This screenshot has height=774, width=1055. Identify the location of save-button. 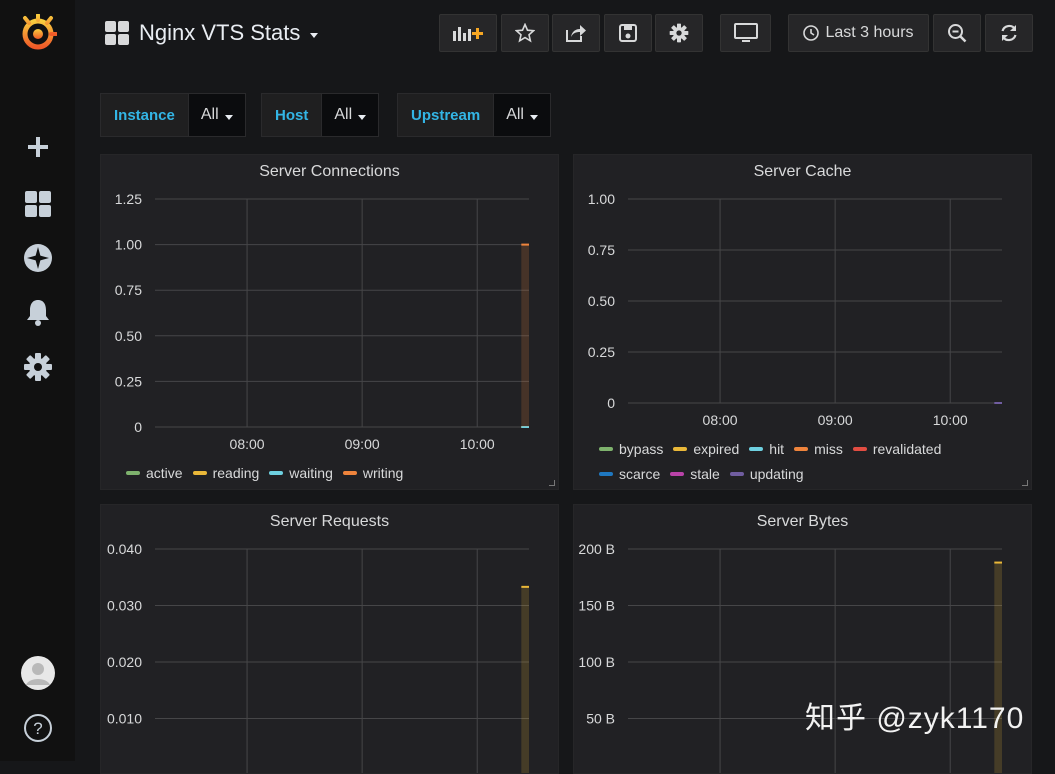
(628, 33).